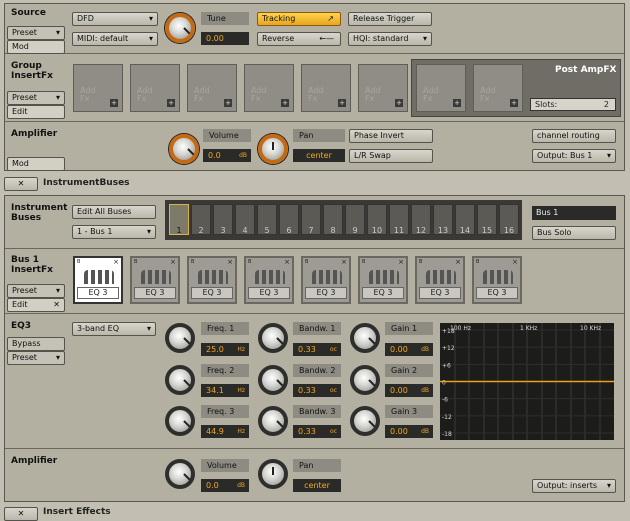 The width and height of the screenshot is (630, 521). Describe the element at coordinates (245, 219) in the screenshot. I see `bus-channel: 4` at that location.